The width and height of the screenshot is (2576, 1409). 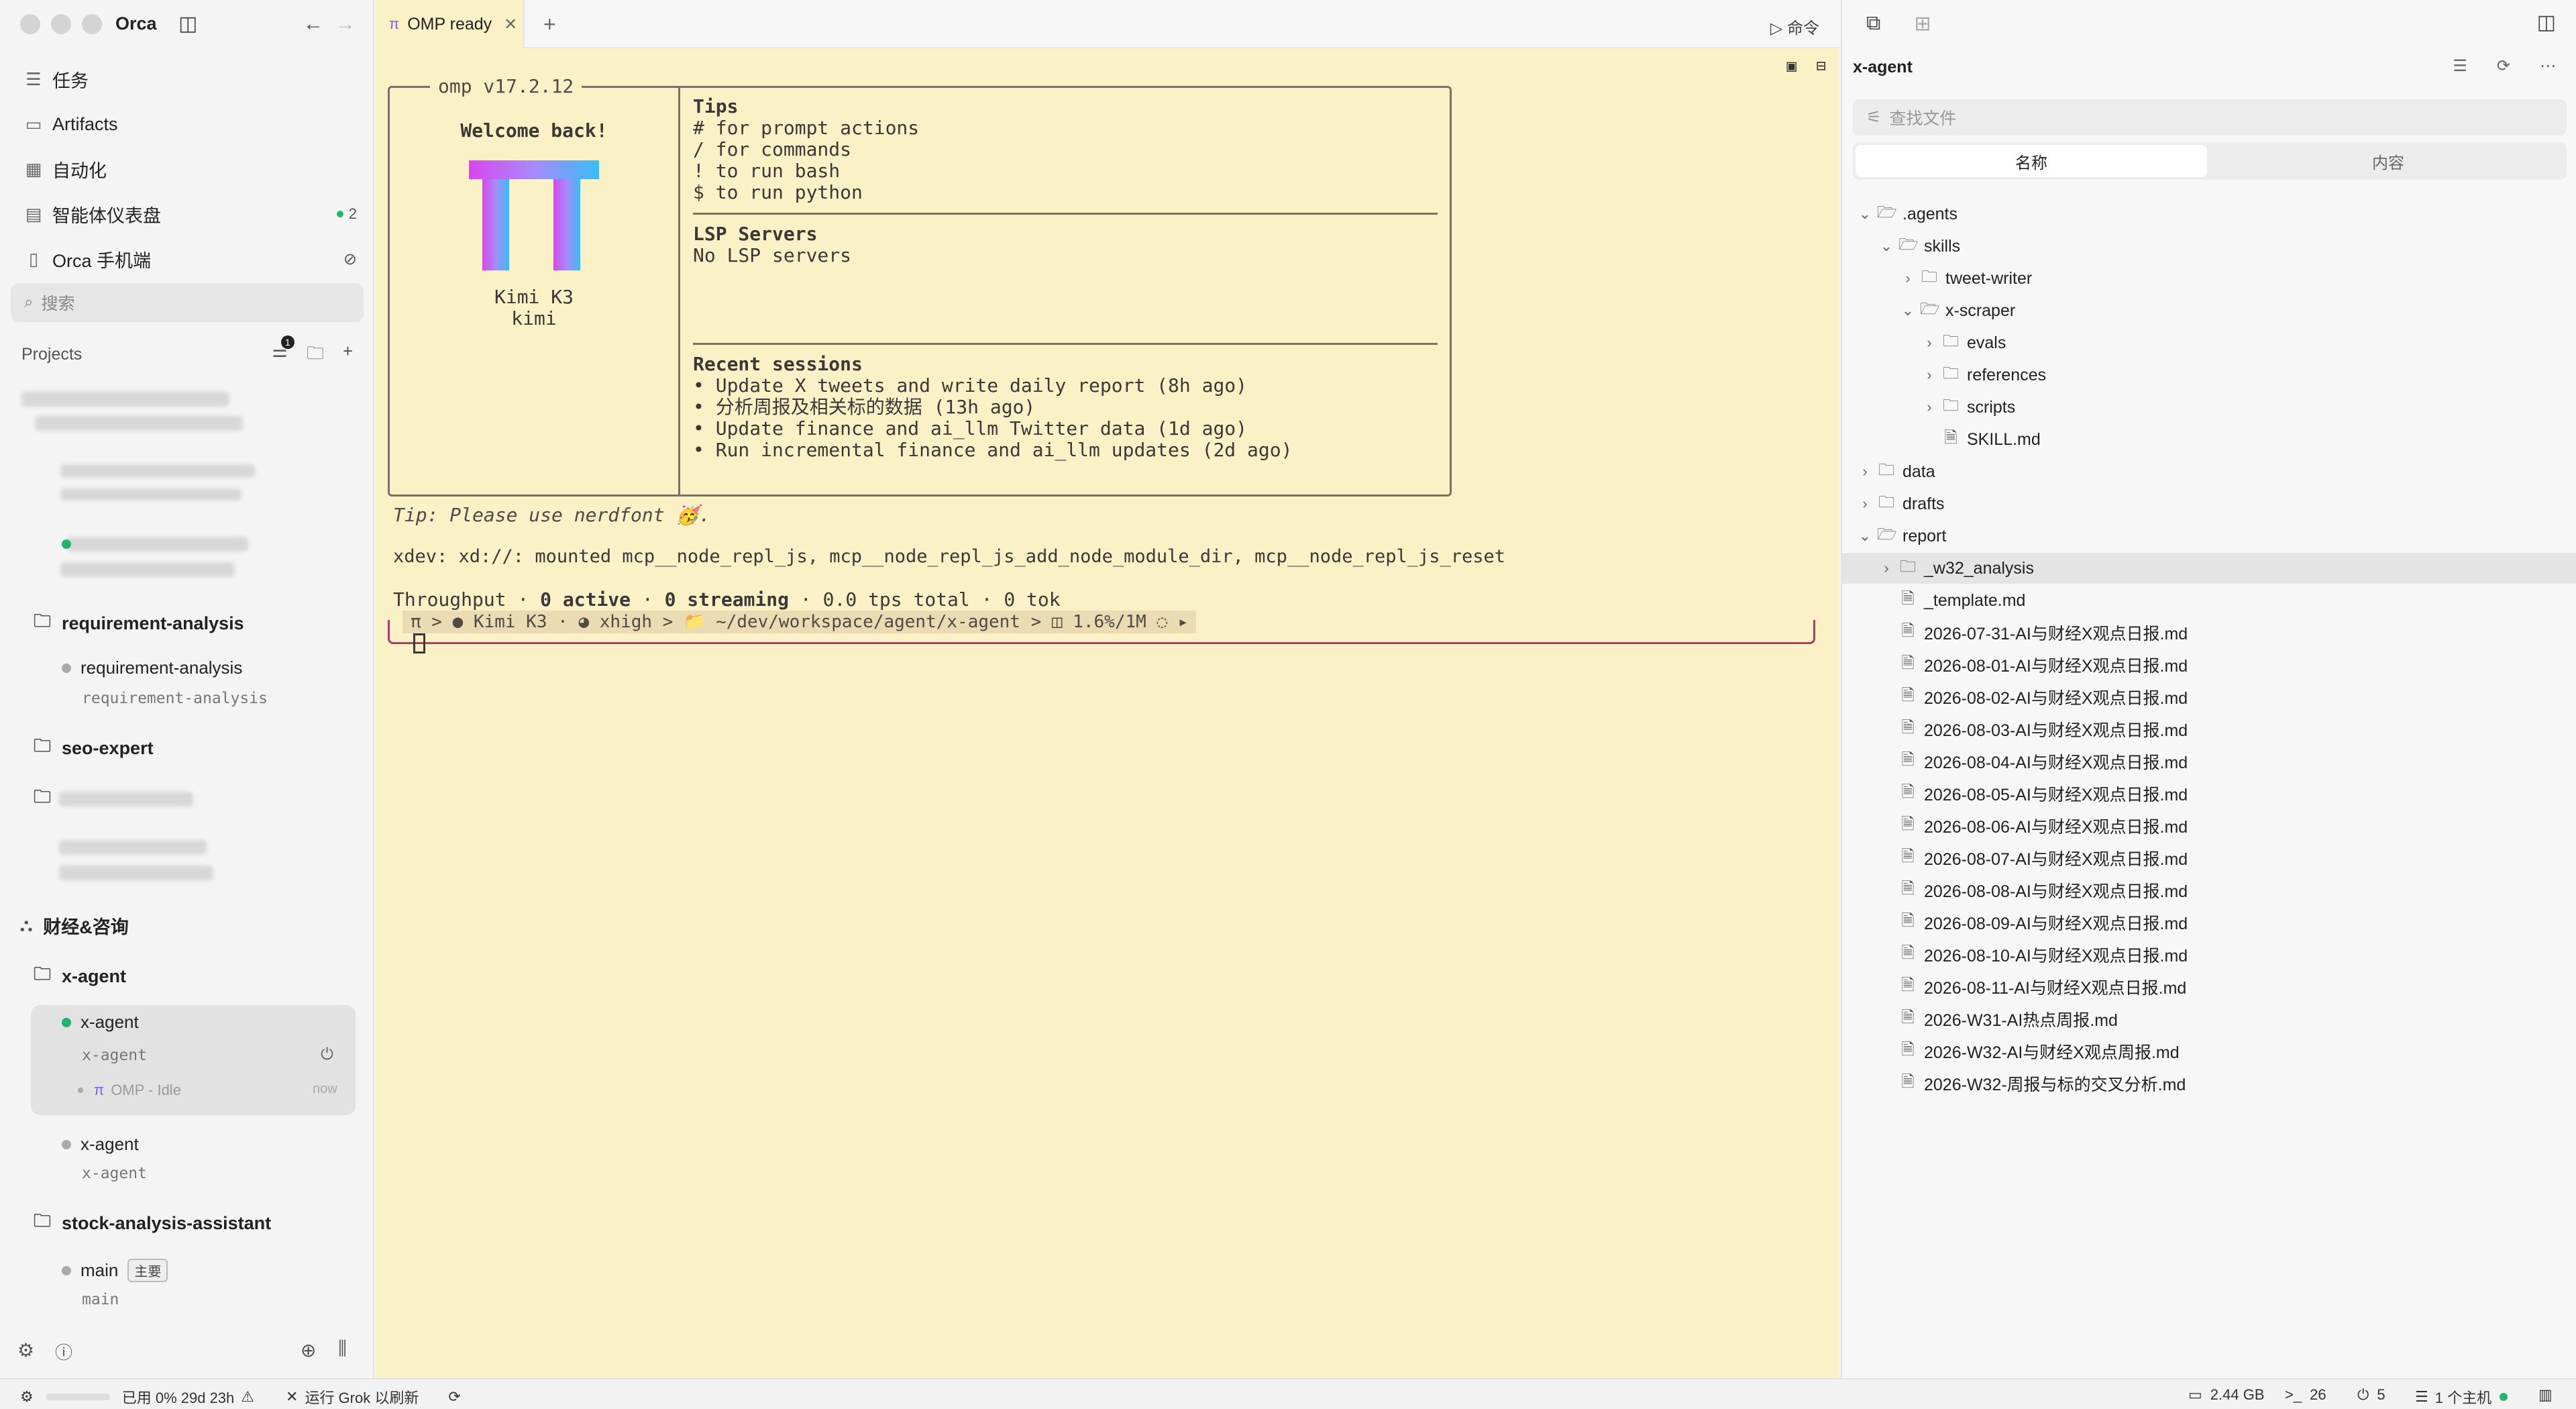 I want to click on file-item: 🗎 2026-08-06-AI与财经X观点日报.md, so click(x=2209, y=826).